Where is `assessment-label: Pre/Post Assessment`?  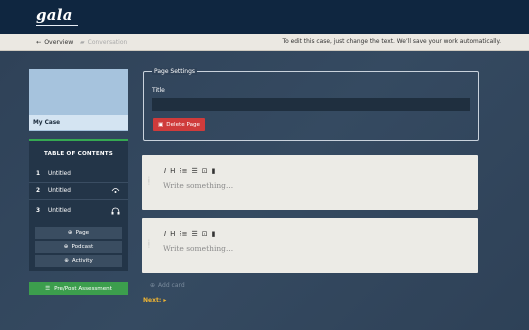 assessment-label: Pre/Post Assessment is located at coordinates (83, 288).